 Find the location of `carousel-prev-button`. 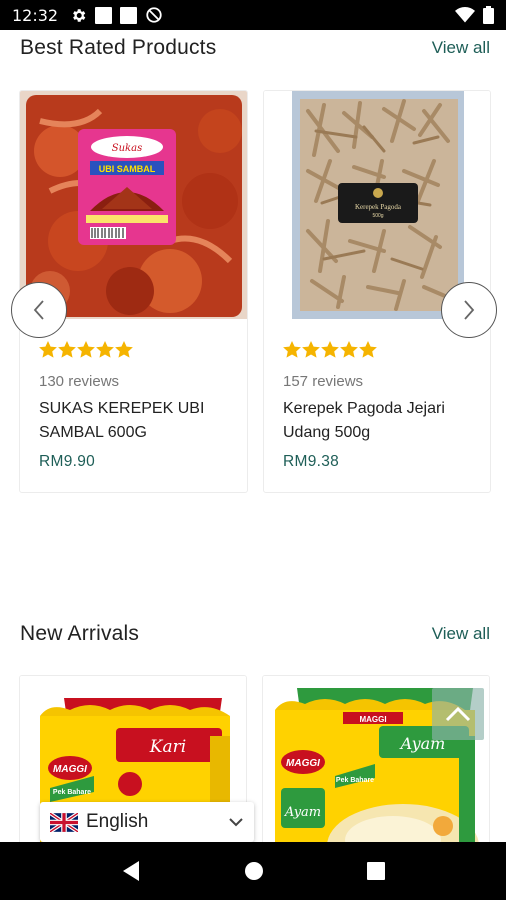

carousel-prev-button is located at coordinates (39, 310).